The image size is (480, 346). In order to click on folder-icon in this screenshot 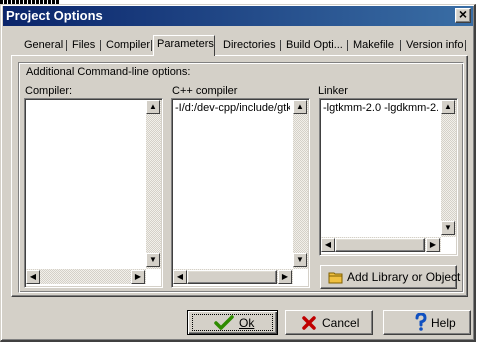, I will do `click(335, 278)`.